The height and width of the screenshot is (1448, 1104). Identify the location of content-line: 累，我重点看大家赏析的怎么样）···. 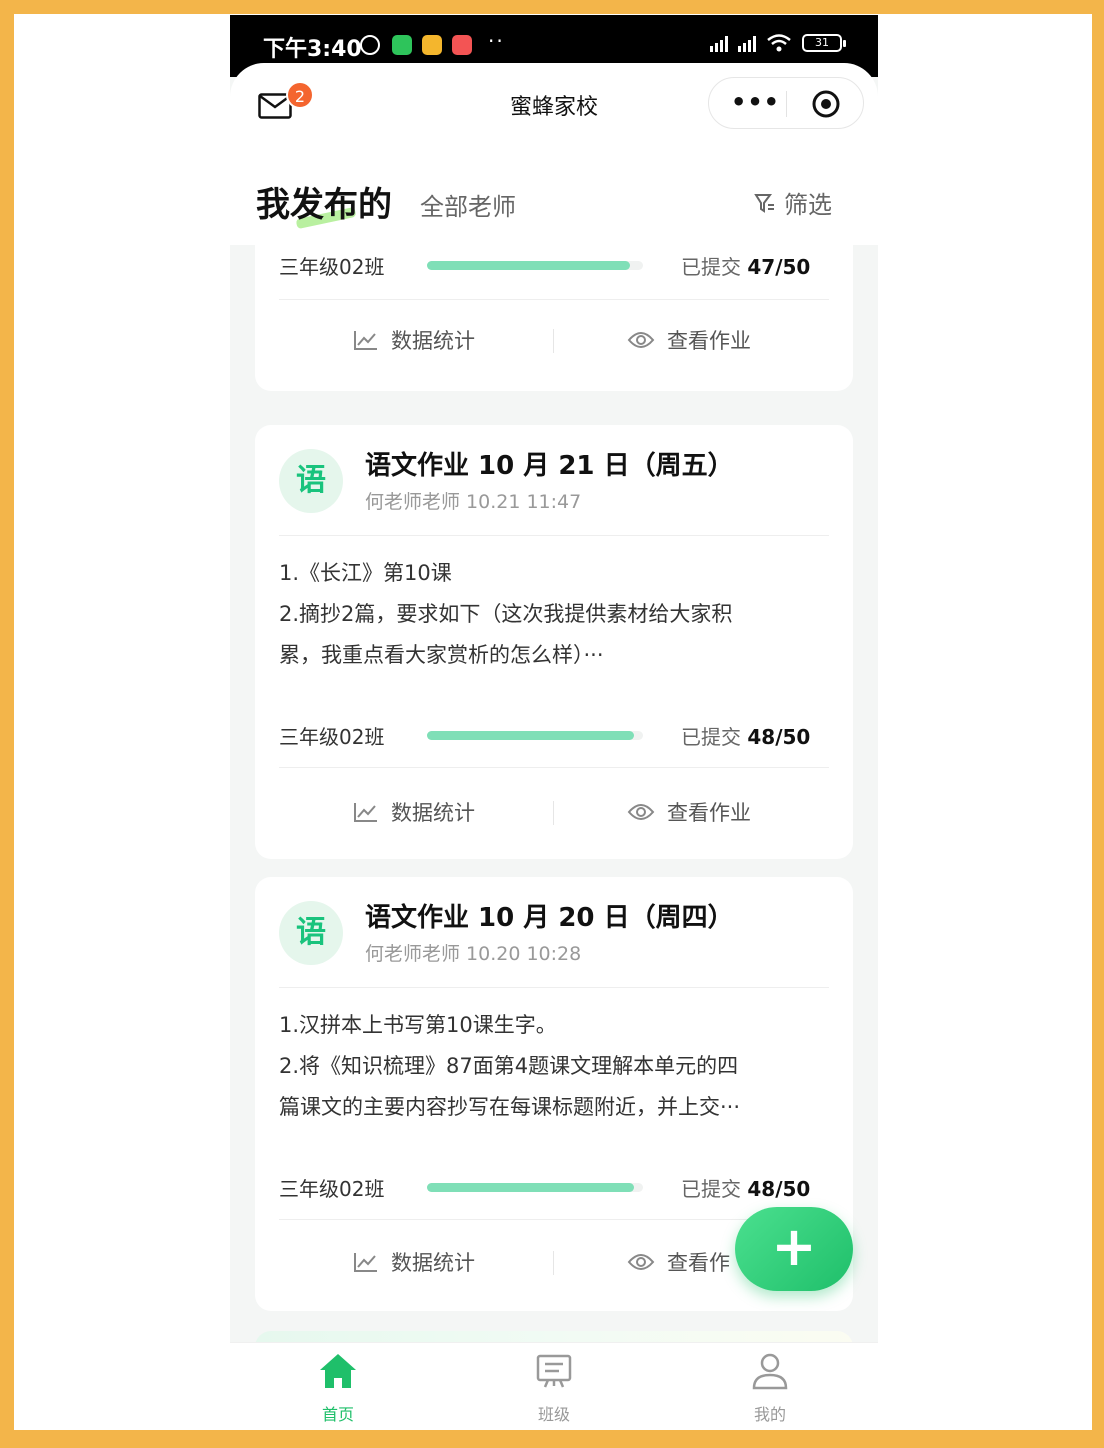
(441, 655).